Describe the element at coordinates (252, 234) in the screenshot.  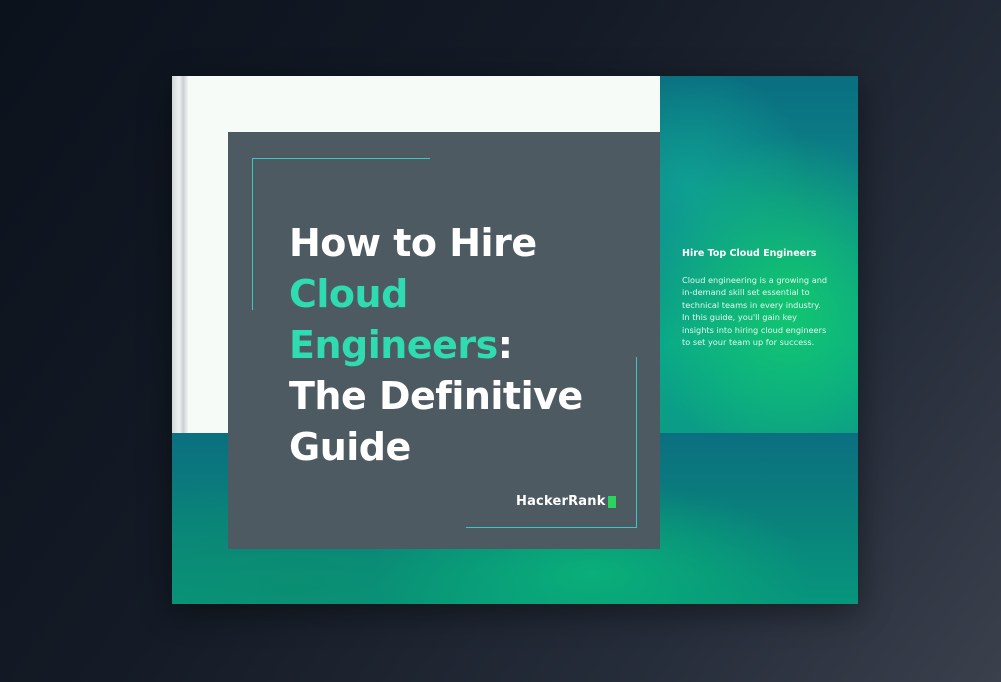
I see `frame-line-left` at that location.